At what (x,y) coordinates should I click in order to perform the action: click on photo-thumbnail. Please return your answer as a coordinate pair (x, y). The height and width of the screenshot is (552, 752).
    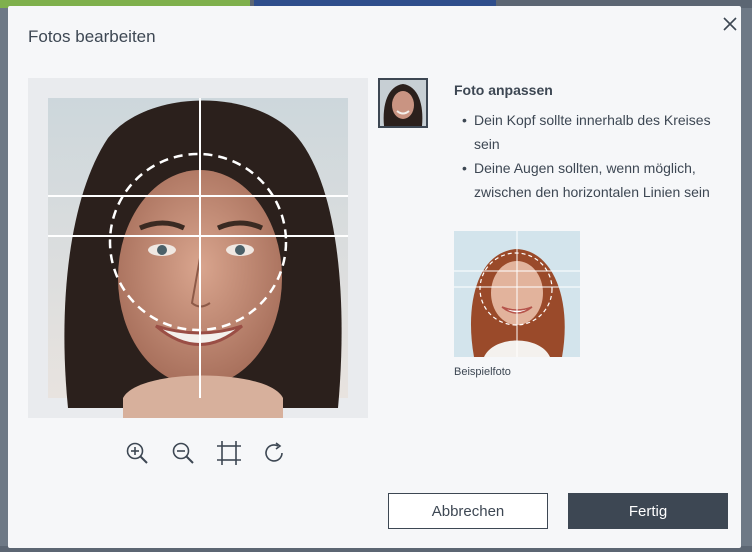
    Looking at the image, I should click on (403, 103).